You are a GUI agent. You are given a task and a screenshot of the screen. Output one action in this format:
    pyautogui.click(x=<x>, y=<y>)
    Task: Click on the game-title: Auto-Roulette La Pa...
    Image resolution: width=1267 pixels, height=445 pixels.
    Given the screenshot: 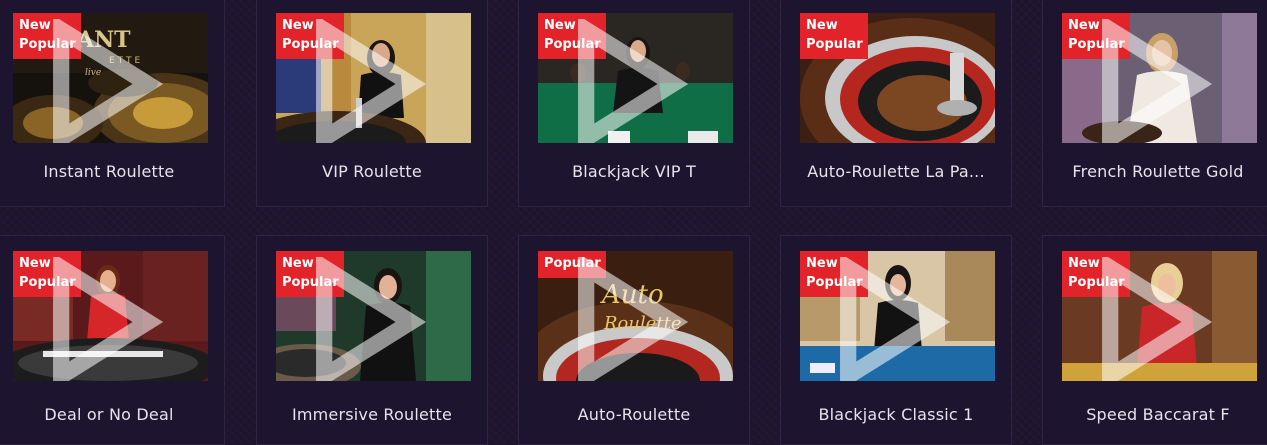 What is the action you would take?
    pyautogui.click(x=896, y=171)
    